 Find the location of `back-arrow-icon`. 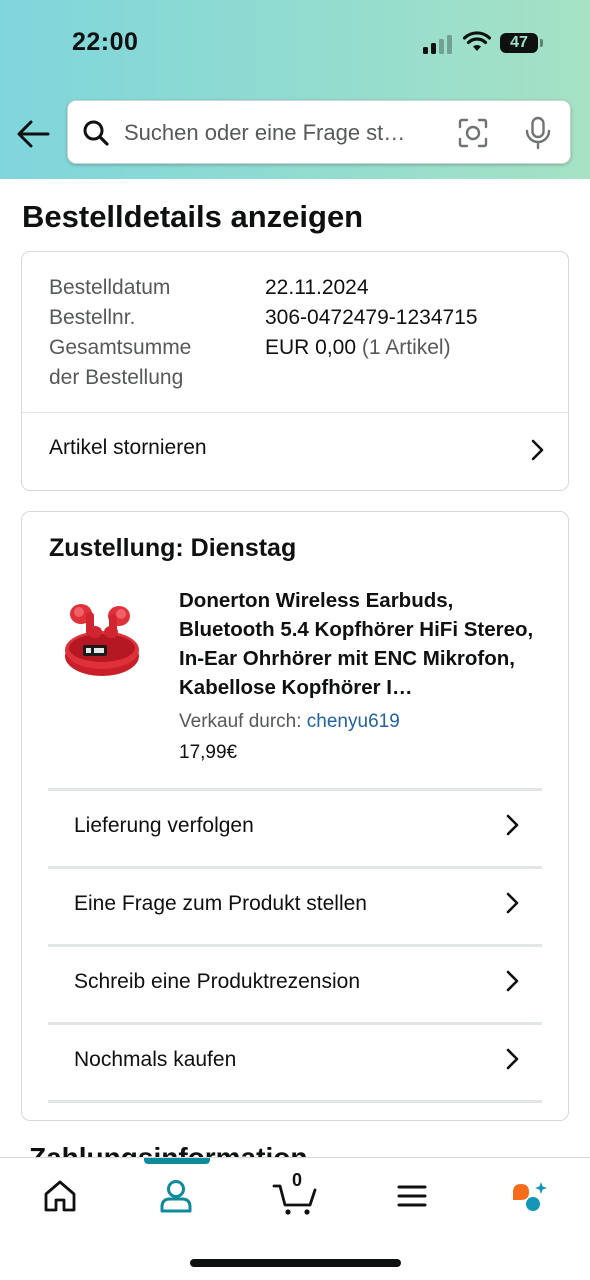

back-arrow-icon is located at coordinates (33, 134).